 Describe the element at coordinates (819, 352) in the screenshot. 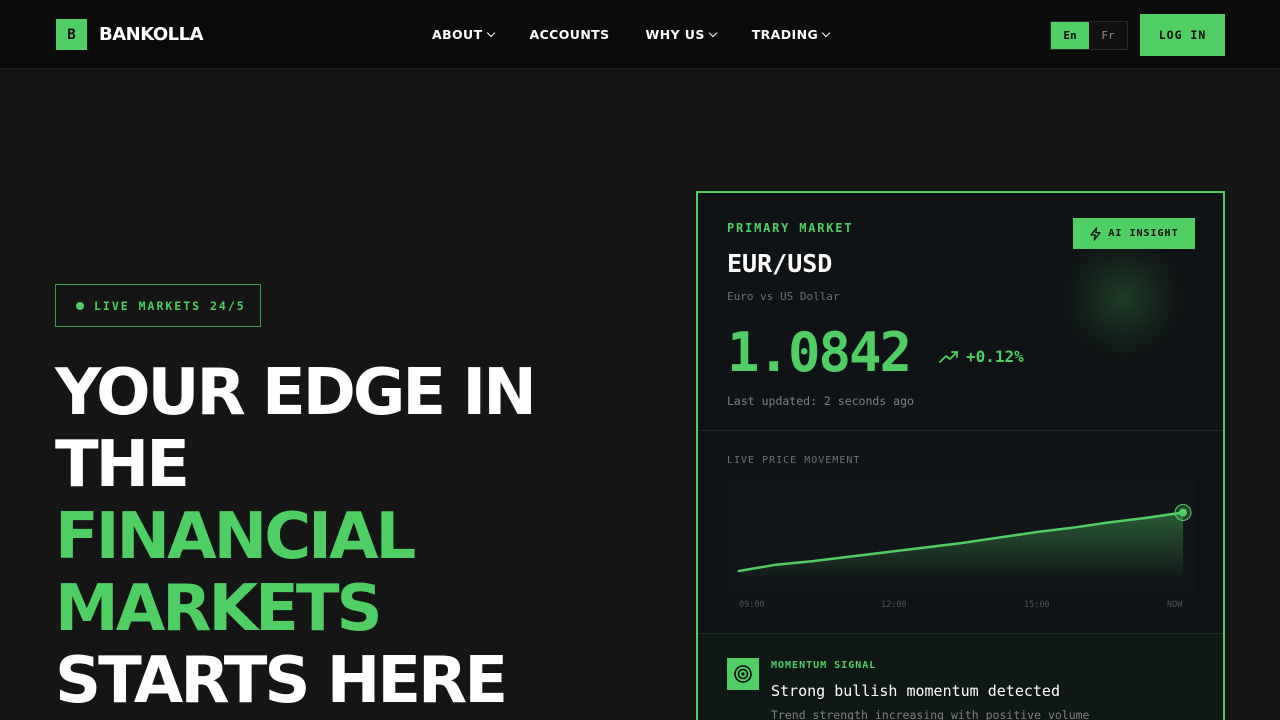

I see `current-price: 1.0842` at that location.